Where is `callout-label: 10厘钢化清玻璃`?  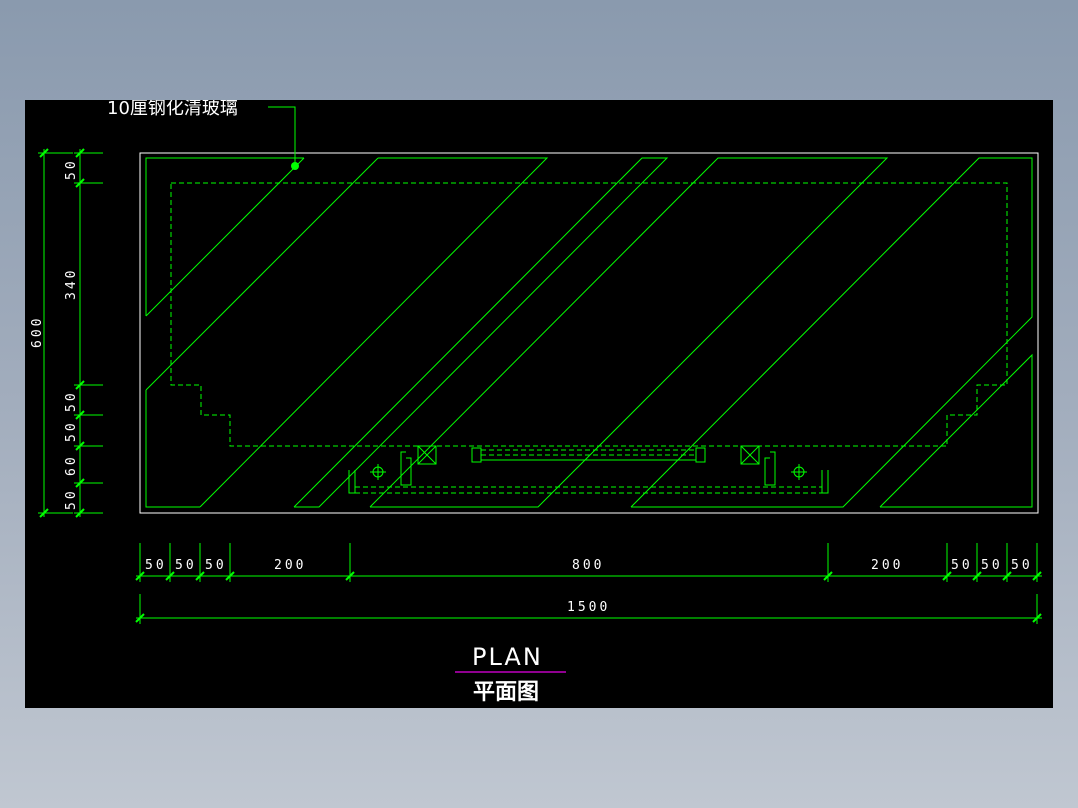 callout-label: 10厘钢化清玻璃 is located at coordinates (172, 109).